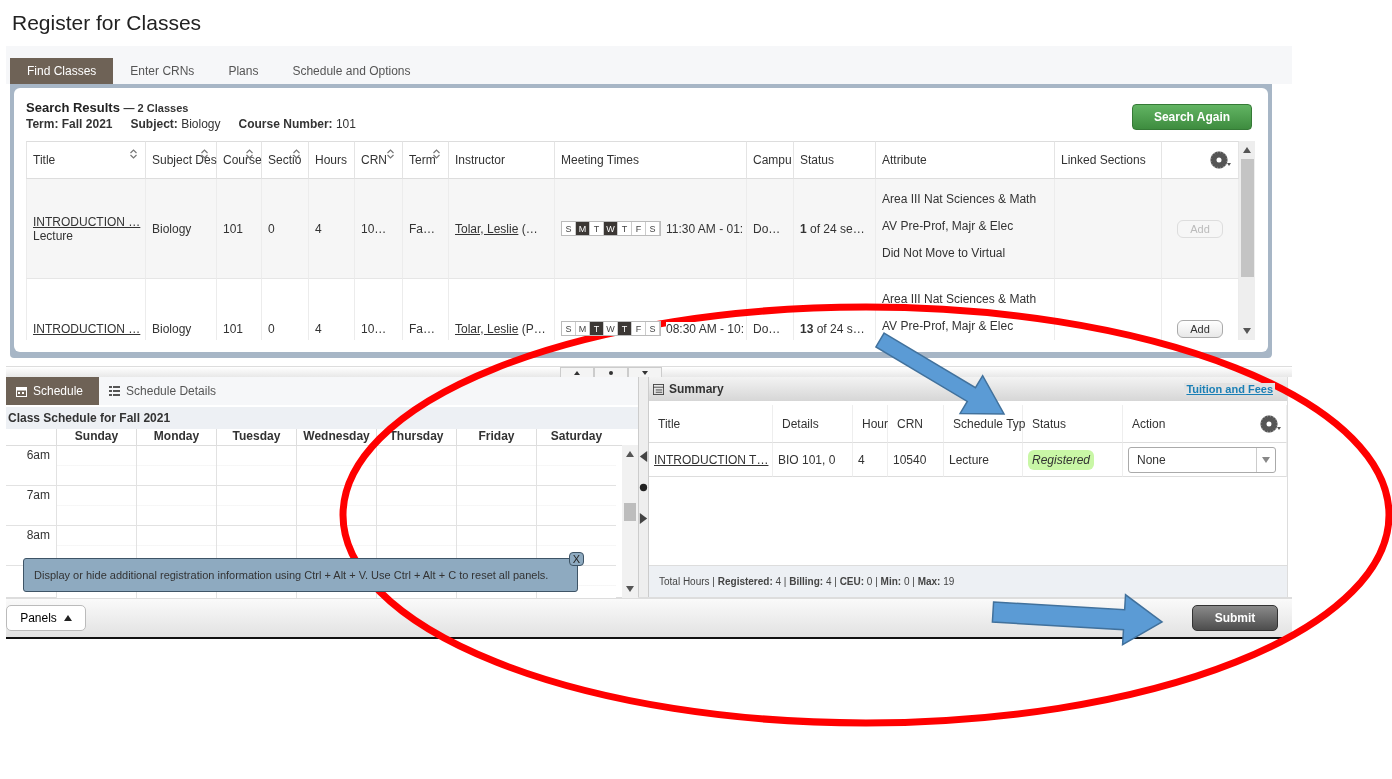 The height and width of the screenshot is (779, 1392). I want to click on results-count: — 2 Classes, so click(156, 108).